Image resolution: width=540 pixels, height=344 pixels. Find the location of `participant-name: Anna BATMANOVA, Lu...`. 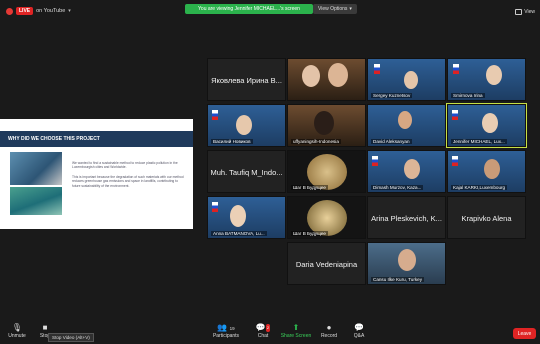

participant-name: Anna BATMANOVA, Lu... is located at coordinates (239, 233).